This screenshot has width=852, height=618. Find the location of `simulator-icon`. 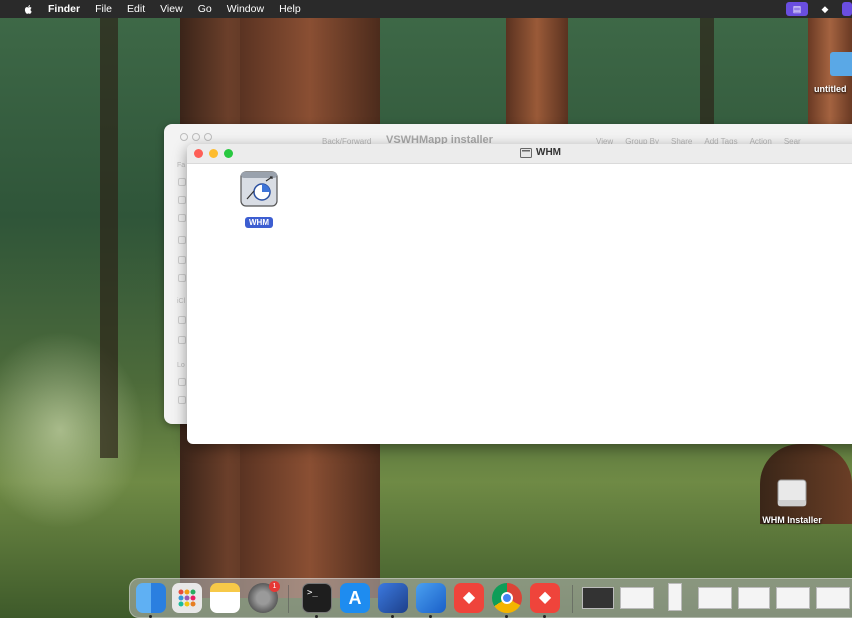

simulator-icon is located at coordinates (431, 598).